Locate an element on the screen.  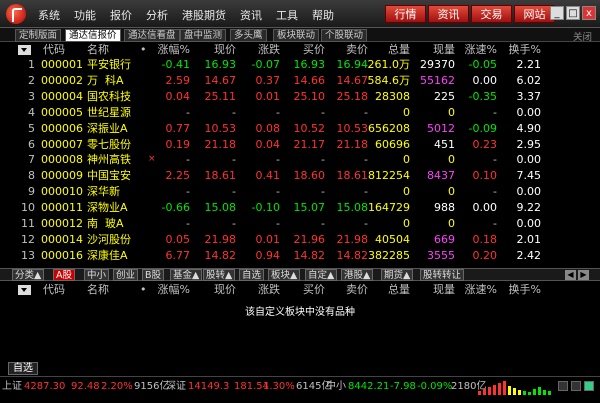
stock-name: 中国宝安 is located at coordinates (109, 175).